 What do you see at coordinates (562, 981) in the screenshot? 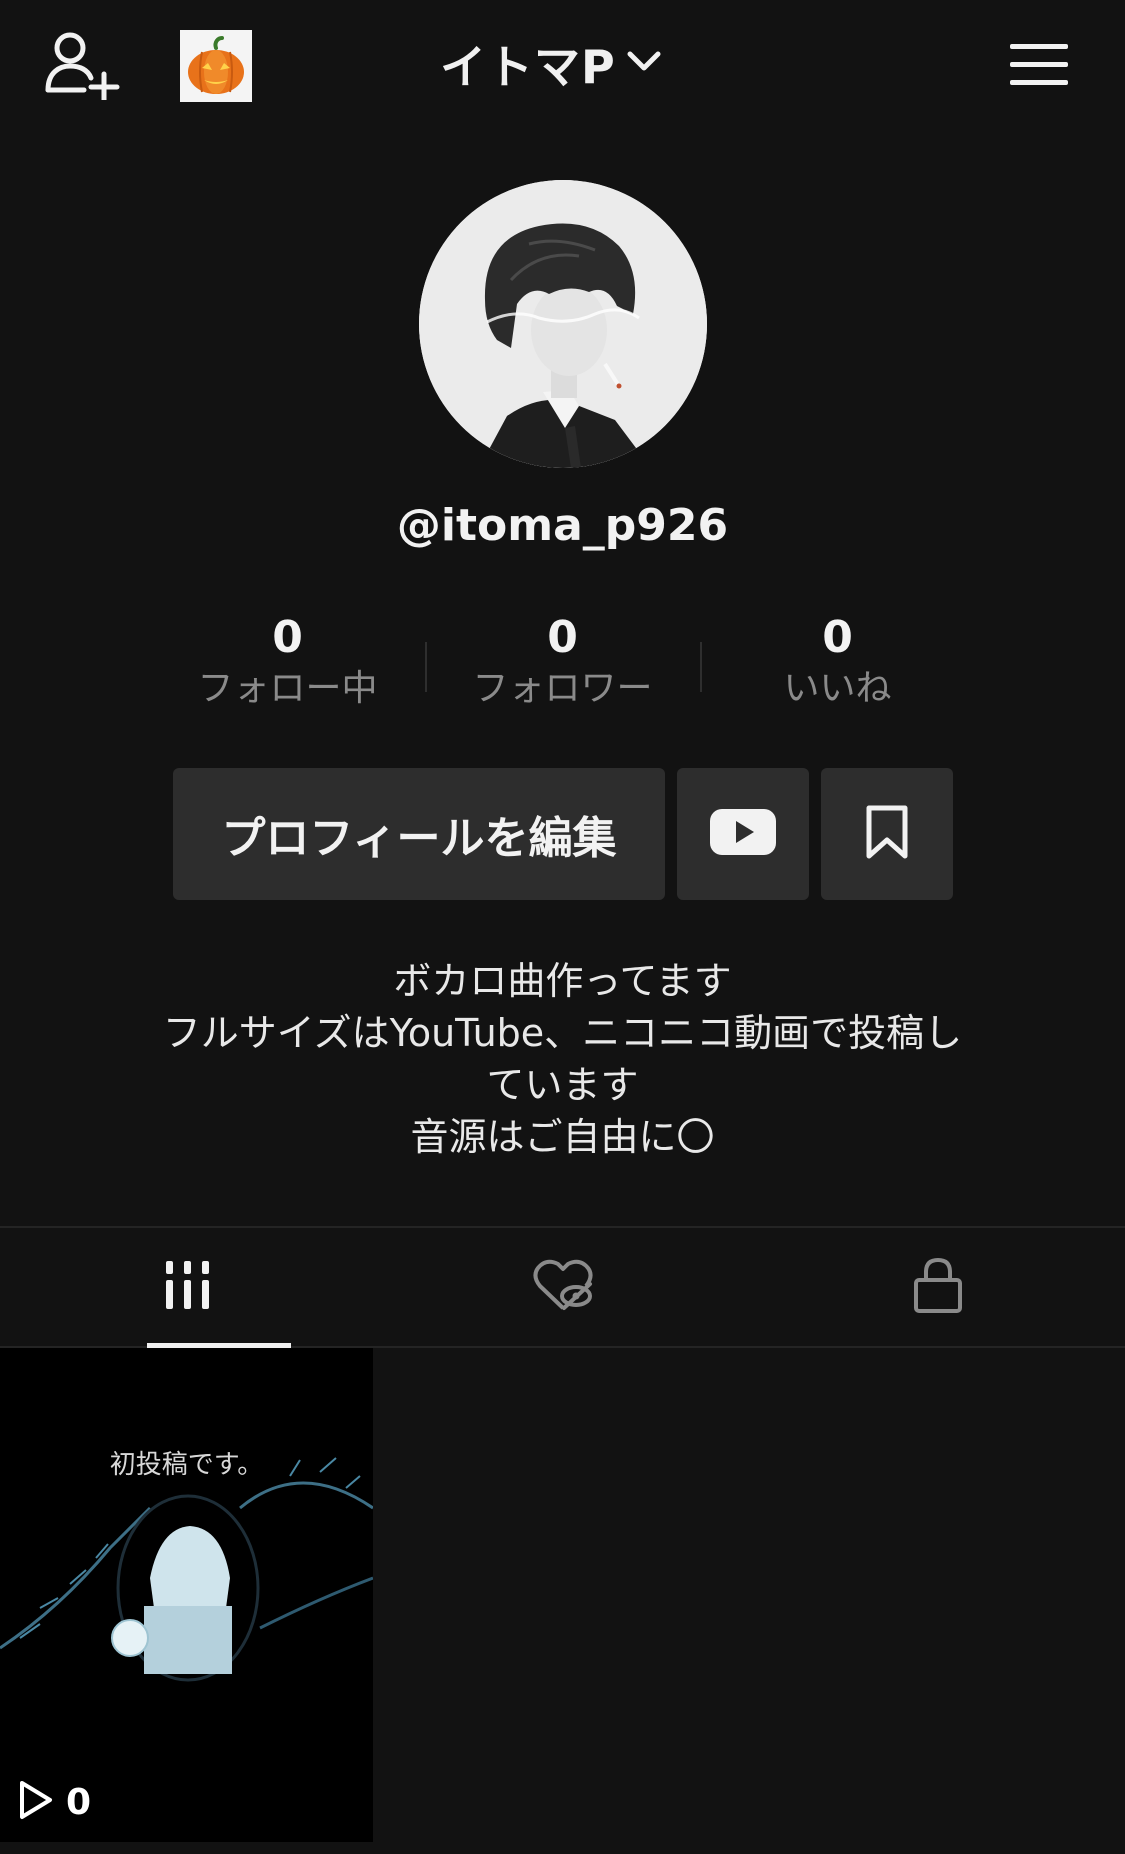
I see `bio-line: ボカロ曲作ってます` at bounding box center [562, 981].